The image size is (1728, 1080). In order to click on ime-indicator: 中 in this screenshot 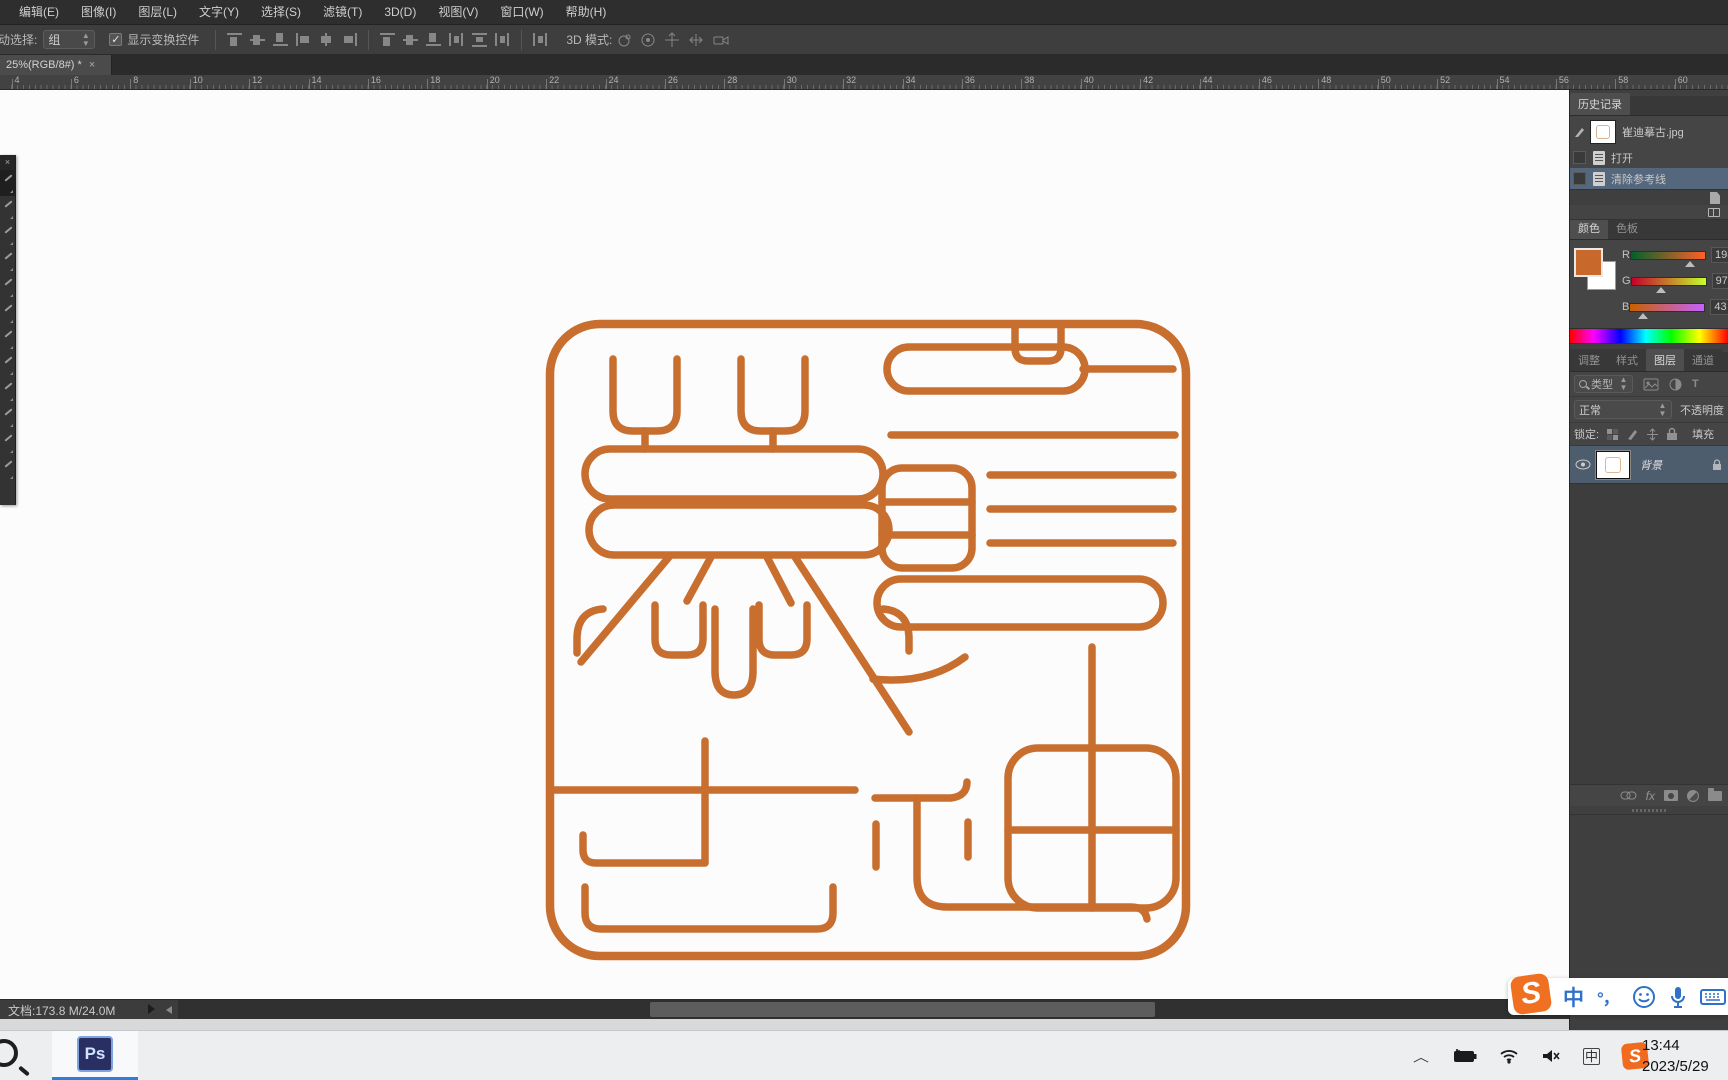, I will do `click(1591, 1056)`.